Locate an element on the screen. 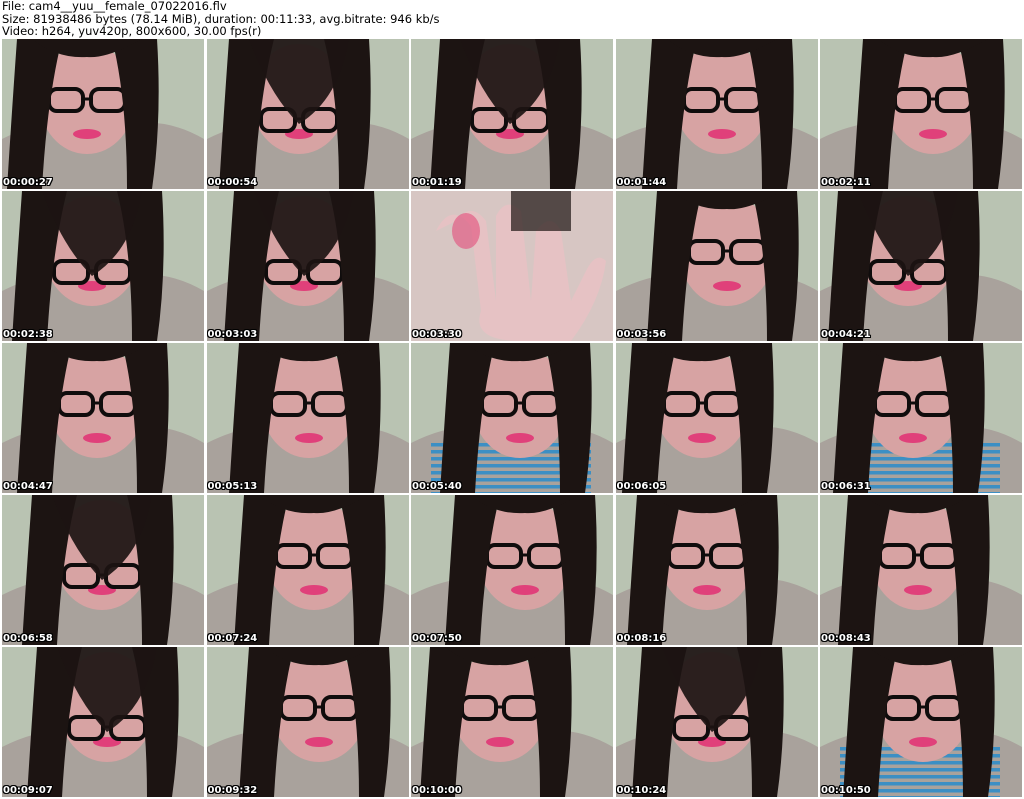 Image resolution: width=1024 pixels, height=799 pixels. video-thumbnail: 00:03:30 is located at coordinates (512, 266).